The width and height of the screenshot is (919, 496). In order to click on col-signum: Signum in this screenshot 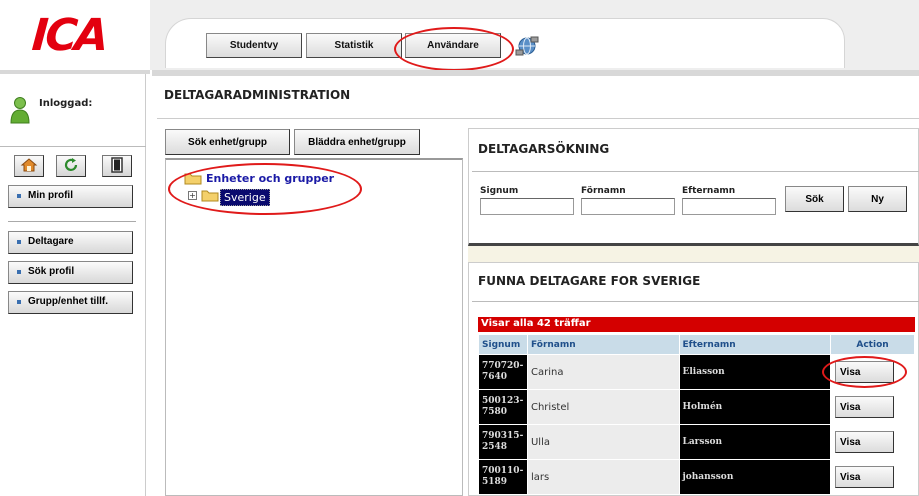, I will do `click(503, 344)`.